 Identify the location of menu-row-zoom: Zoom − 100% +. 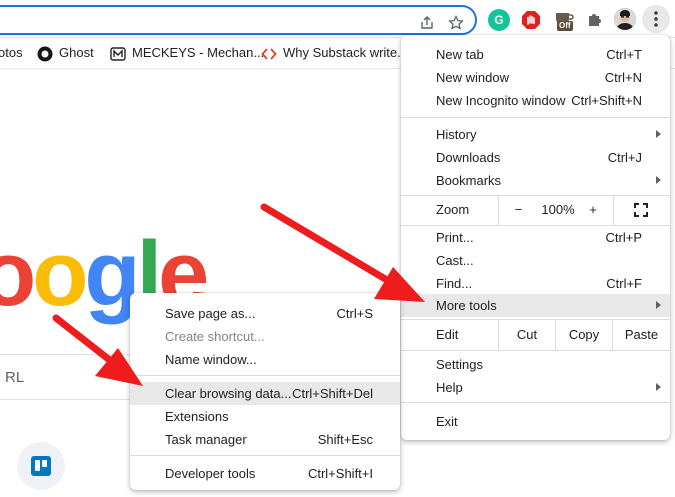
(535, 210).